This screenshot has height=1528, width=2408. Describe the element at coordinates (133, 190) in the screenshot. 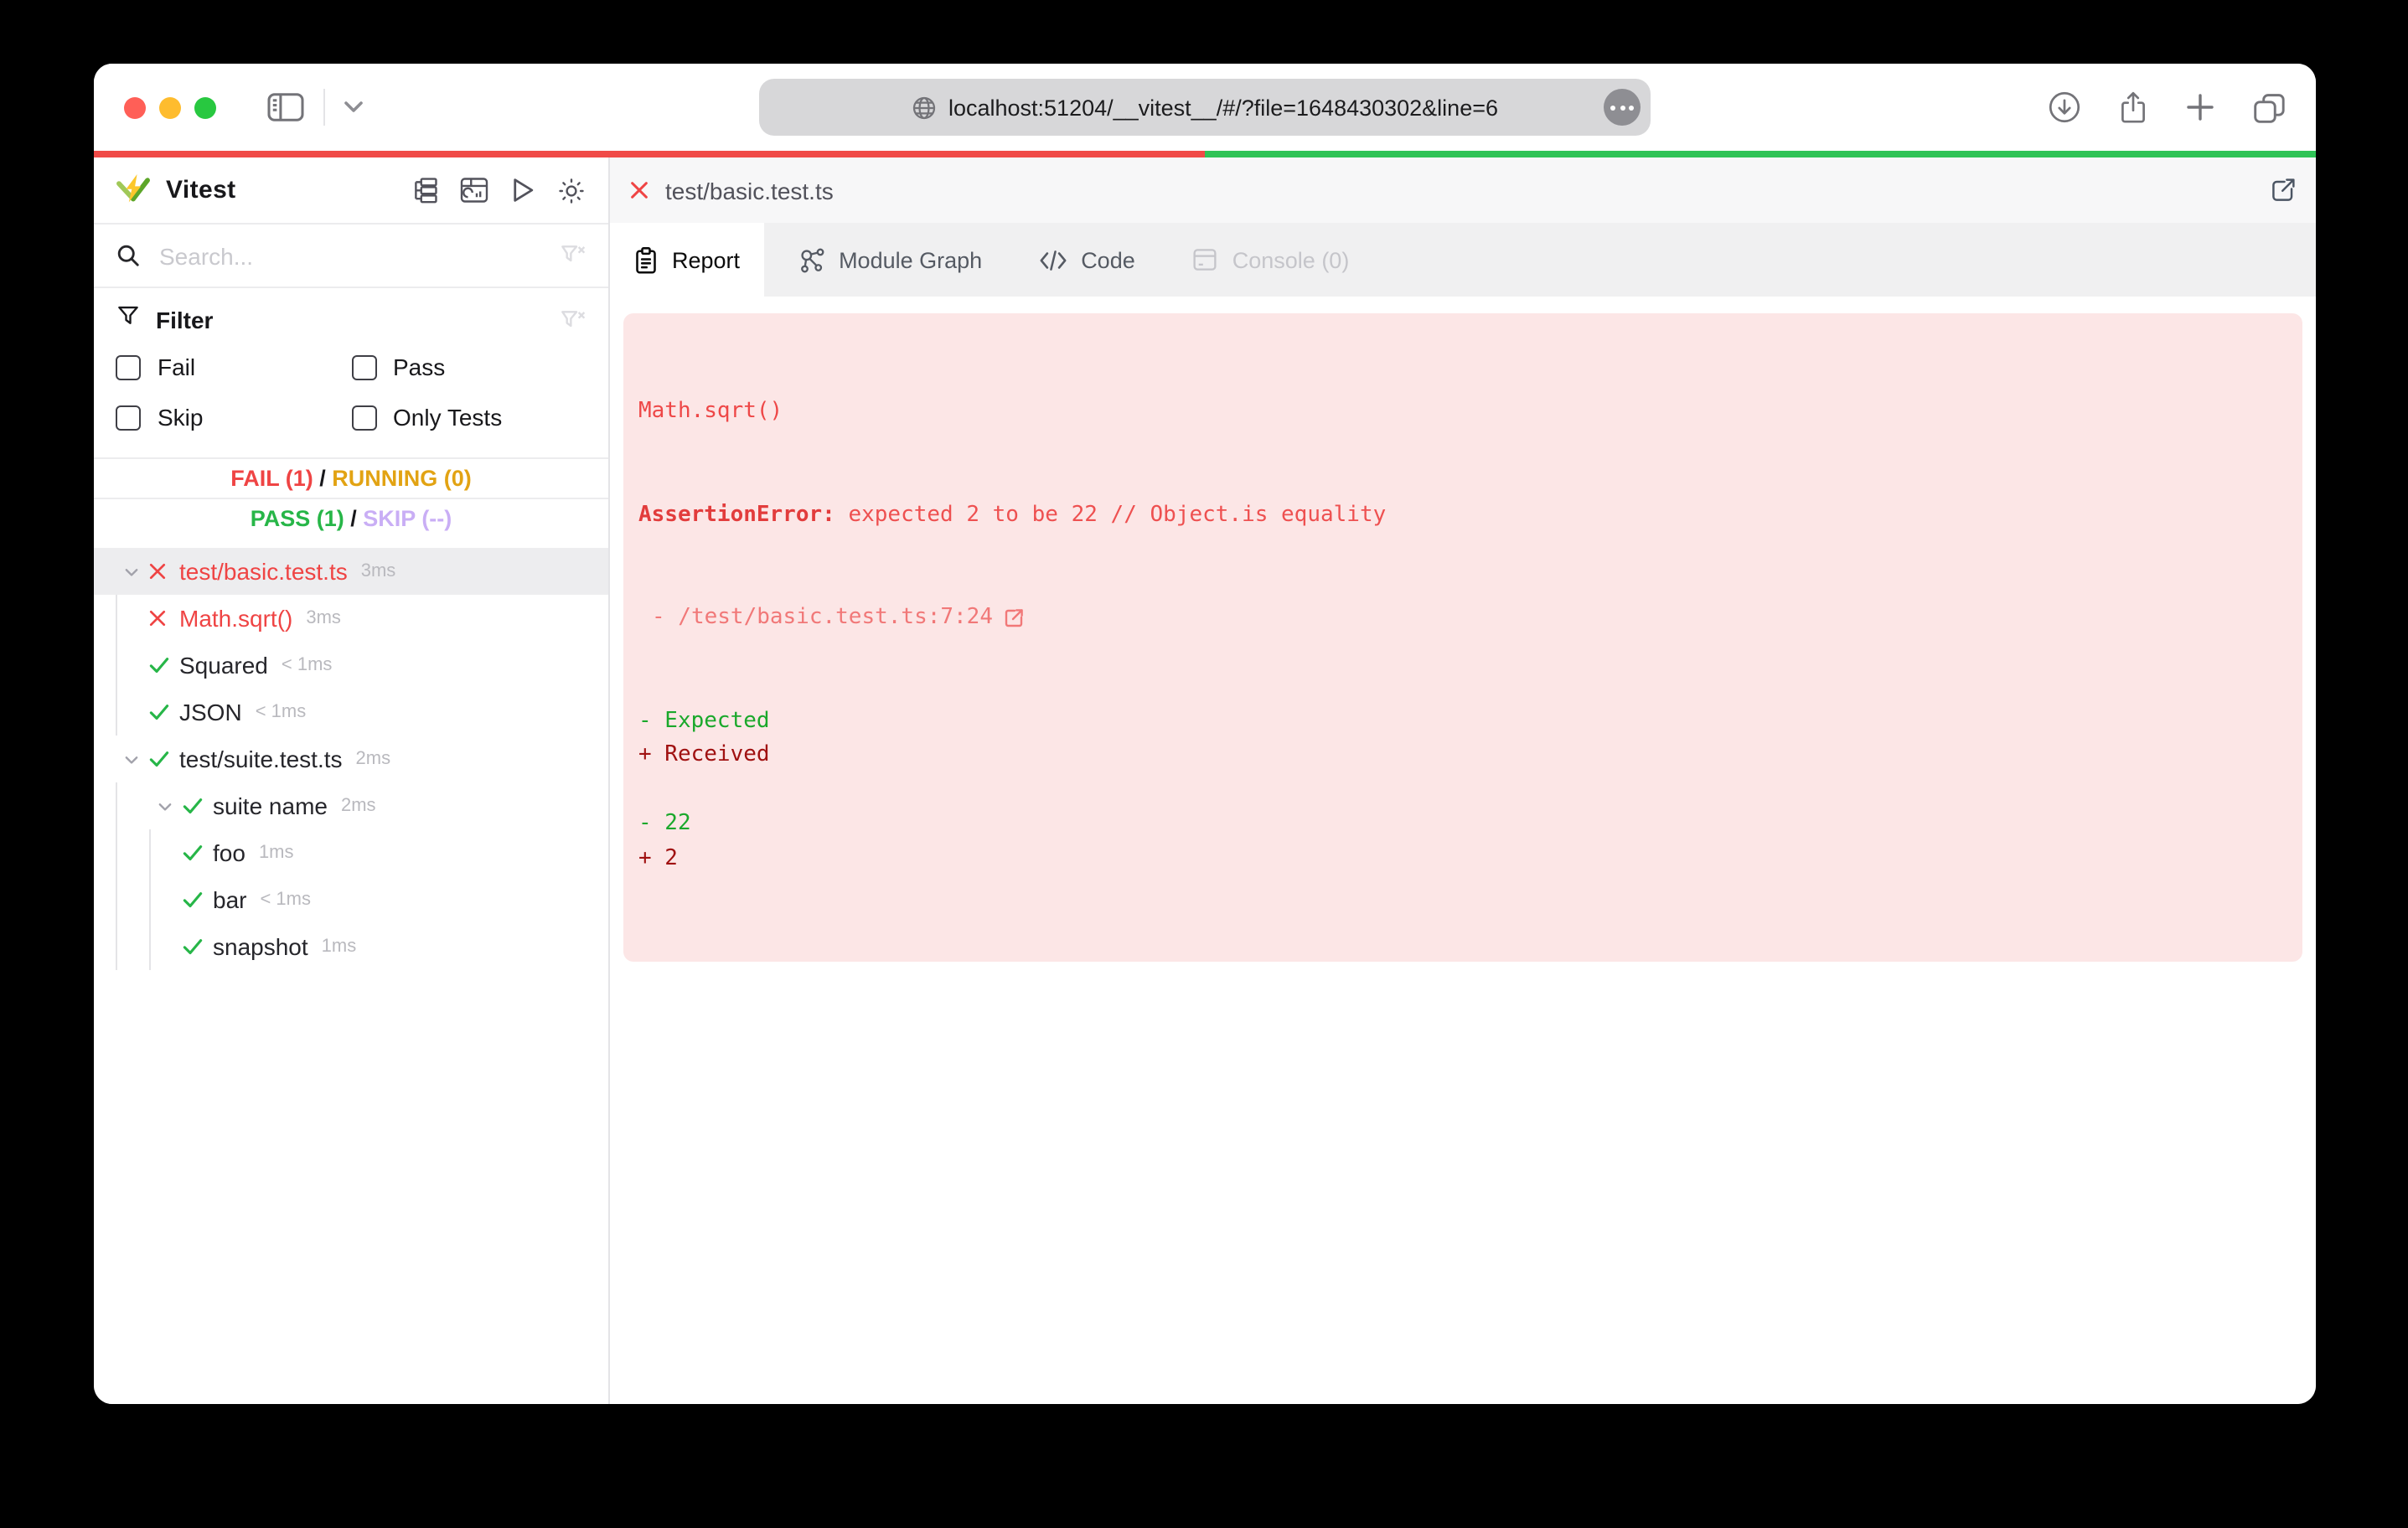

I see `vitest-logo` at that location.